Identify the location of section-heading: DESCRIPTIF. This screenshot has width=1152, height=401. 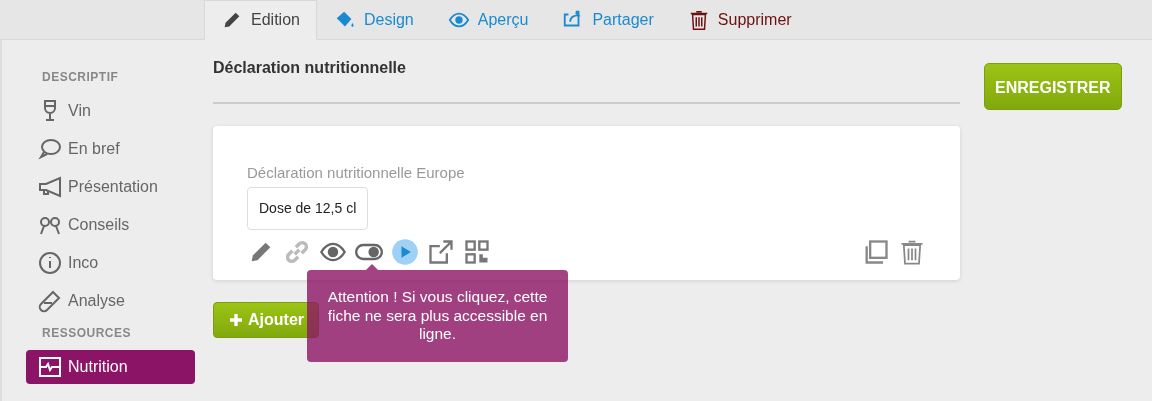
(80, 77).